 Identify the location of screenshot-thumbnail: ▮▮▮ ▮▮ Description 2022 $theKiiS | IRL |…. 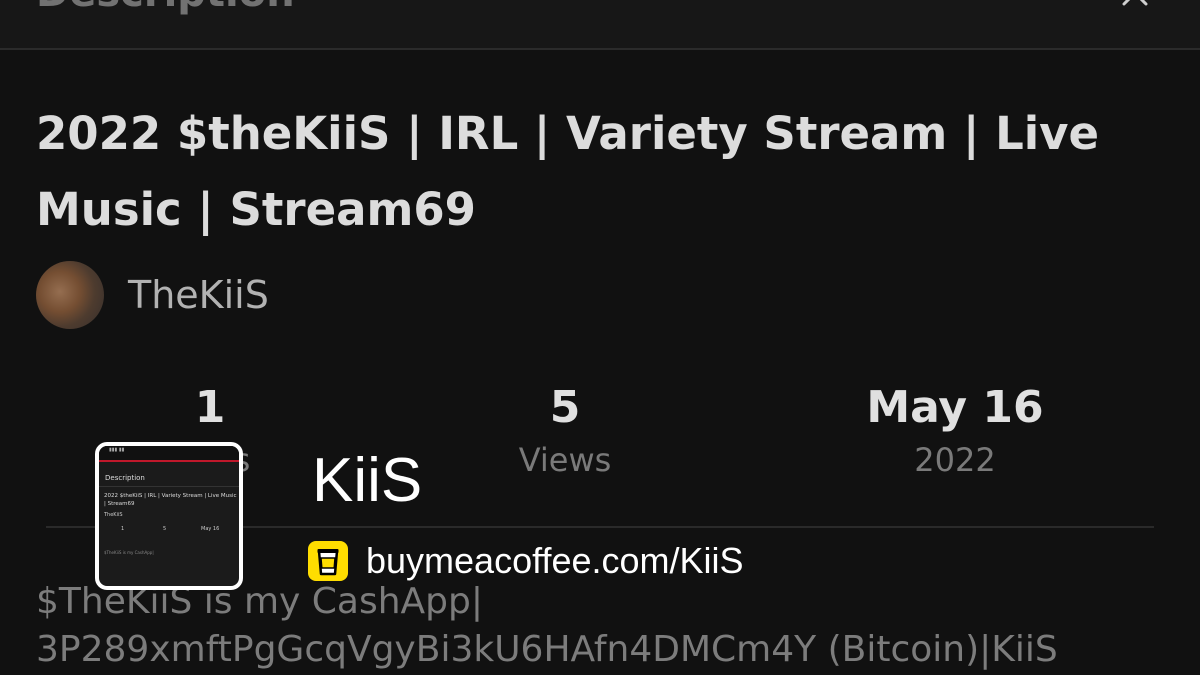
(169, 516).